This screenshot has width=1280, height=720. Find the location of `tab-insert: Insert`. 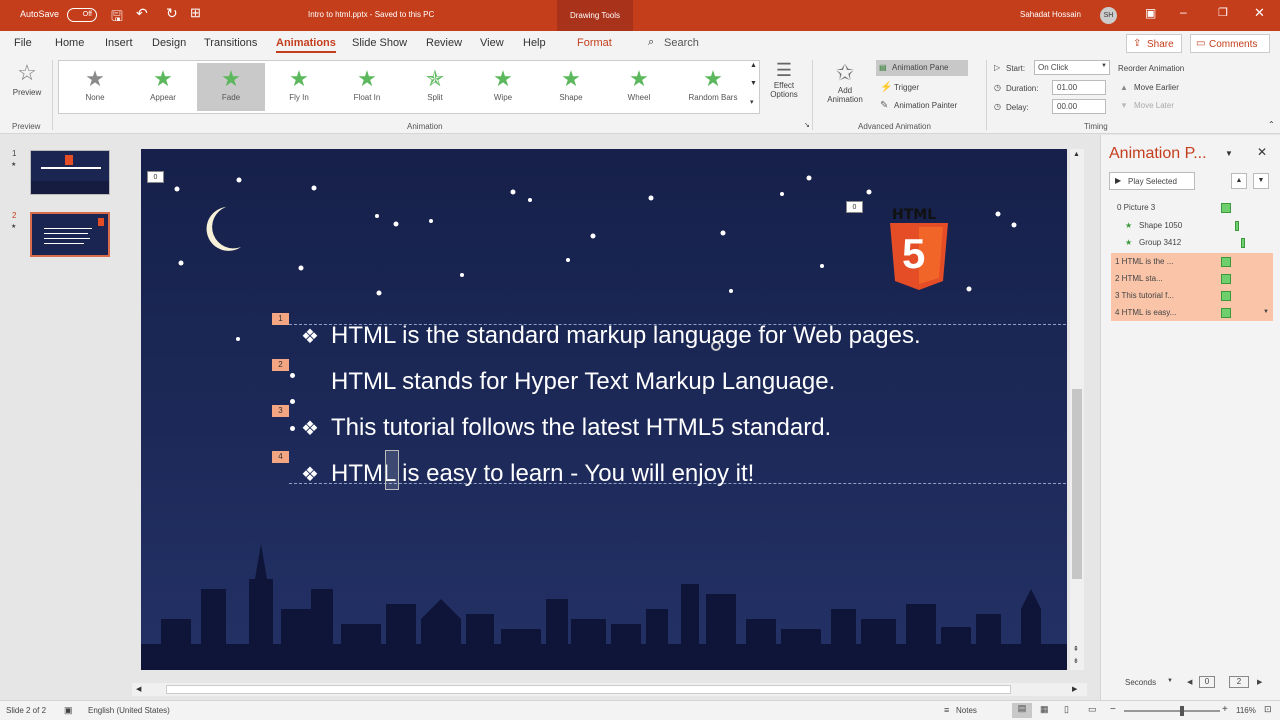

tab-insert: Insert is located at coordinates (119, 43).